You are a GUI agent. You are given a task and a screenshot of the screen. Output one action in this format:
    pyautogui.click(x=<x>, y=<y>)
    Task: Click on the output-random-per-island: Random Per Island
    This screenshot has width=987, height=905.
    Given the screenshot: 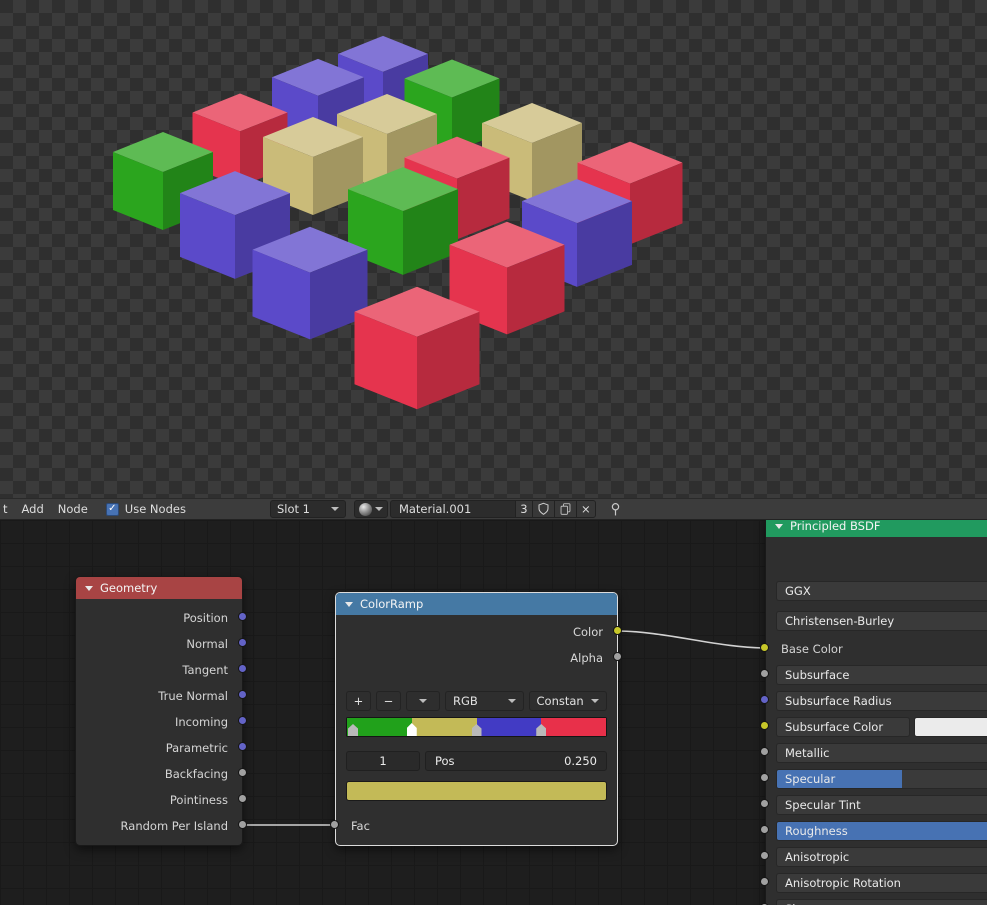 What is the action you would take?
    pyautogui.click(x=174, y=826)
    